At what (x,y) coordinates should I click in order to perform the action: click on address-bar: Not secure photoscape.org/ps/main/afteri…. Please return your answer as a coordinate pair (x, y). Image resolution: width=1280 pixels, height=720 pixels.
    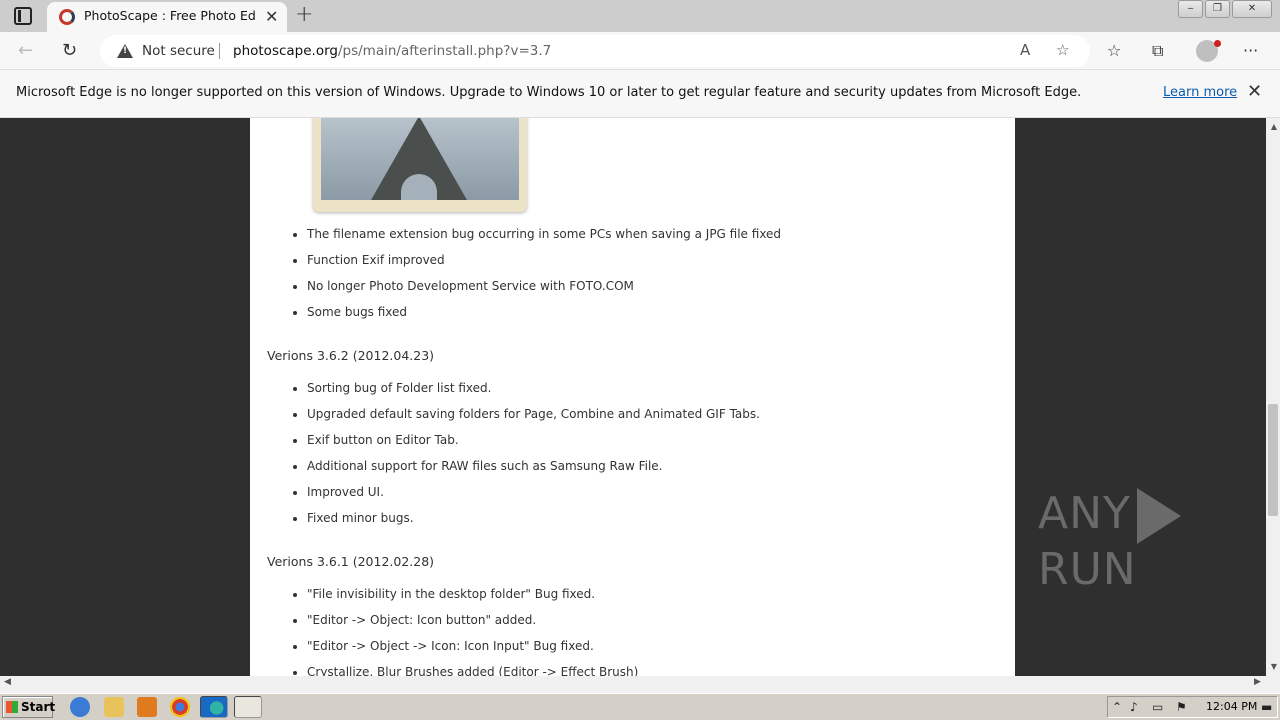
    Looking at the image, I should click on (595, 51).